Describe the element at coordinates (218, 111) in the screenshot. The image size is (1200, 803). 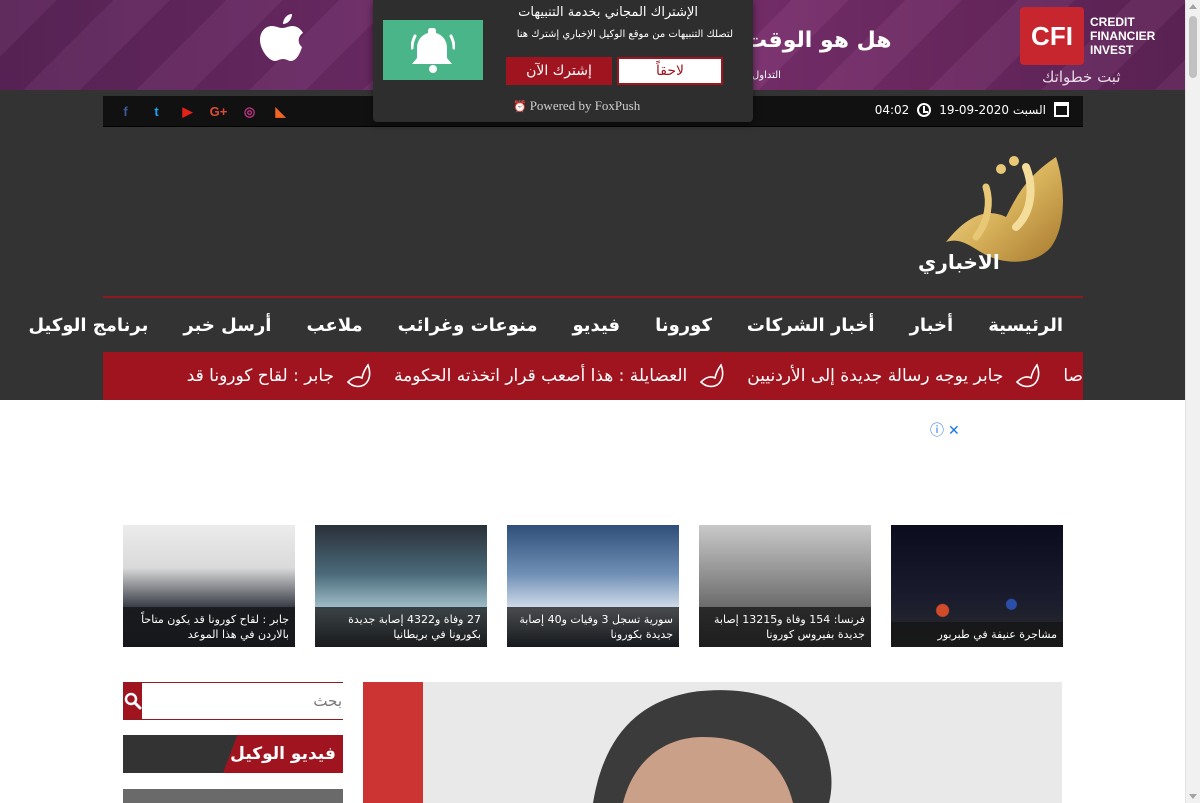
I see `google-plus-icon: G+` at that location.